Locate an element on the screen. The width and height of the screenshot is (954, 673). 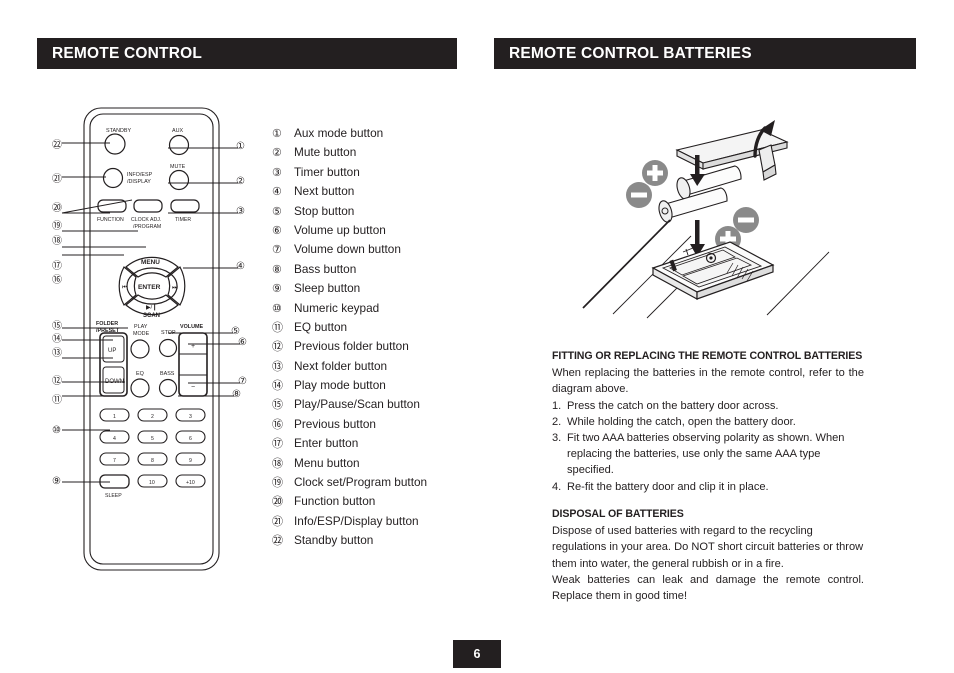
legend-number: ⑪ is located at coordinates (277, 327).